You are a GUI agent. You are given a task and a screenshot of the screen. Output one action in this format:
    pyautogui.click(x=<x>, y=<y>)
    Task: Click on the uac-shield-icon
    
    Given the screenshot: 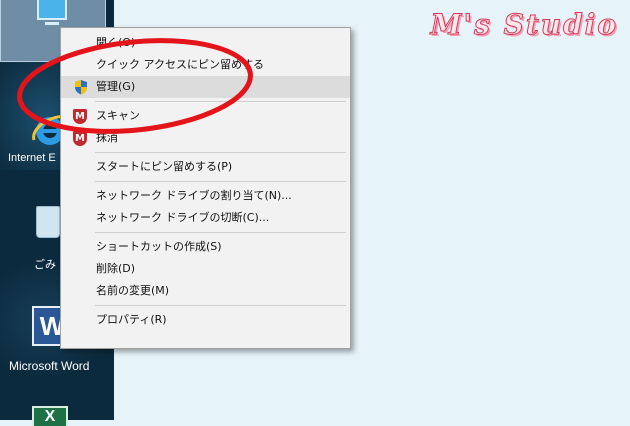 What is the action you would take?
    pyautogui.click(x=81, y=87)
    